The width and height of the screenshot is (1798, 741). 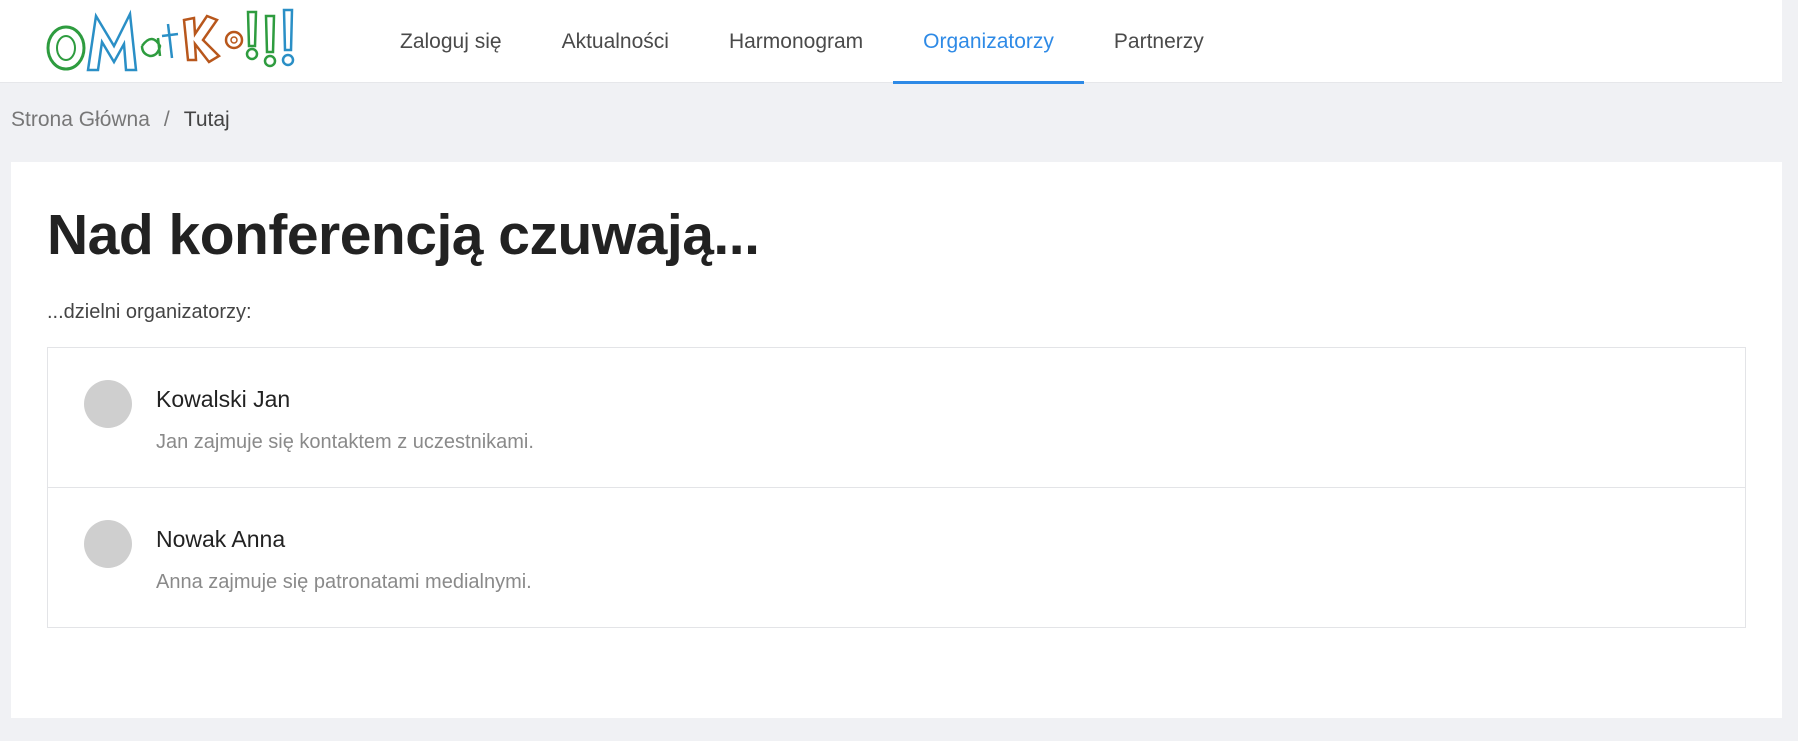 I want to click on organizer-name: Nowak Anna, so click(x=221, y=539).